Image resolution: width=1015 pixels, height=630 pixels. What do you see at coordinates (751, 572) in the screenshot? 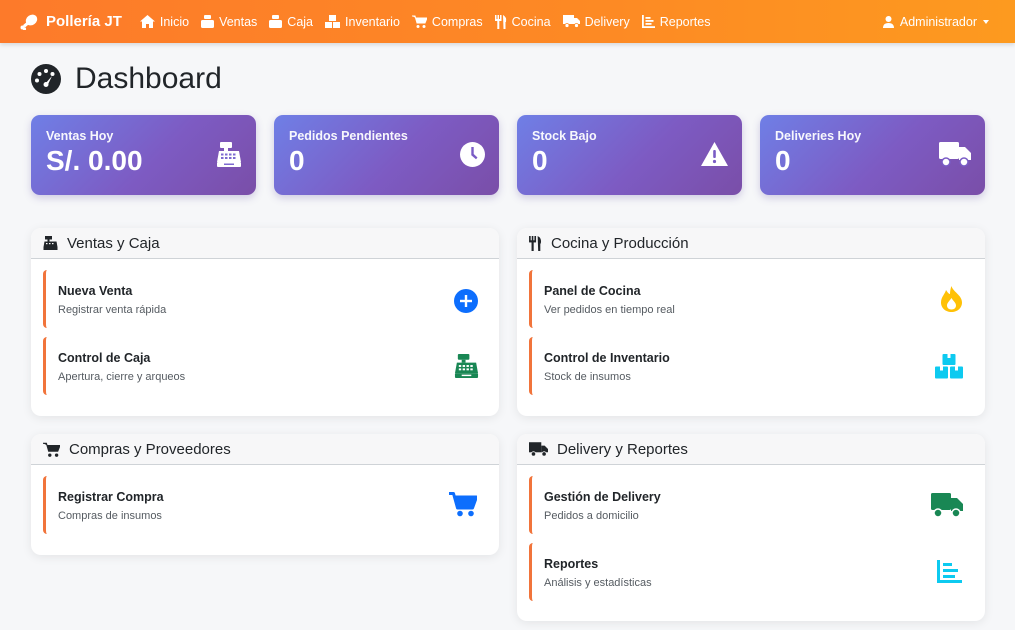
I see `menu-item-reportes: Reportes Análisis y estadísticas` at bounding box center [751, 572].